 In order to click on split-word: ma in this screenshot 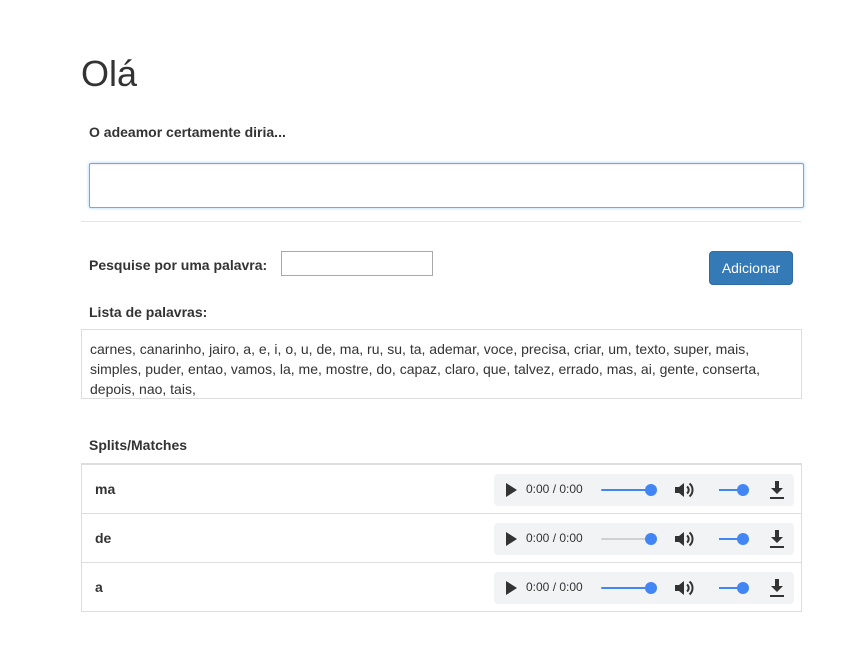, I will do `click(105, 489)`.